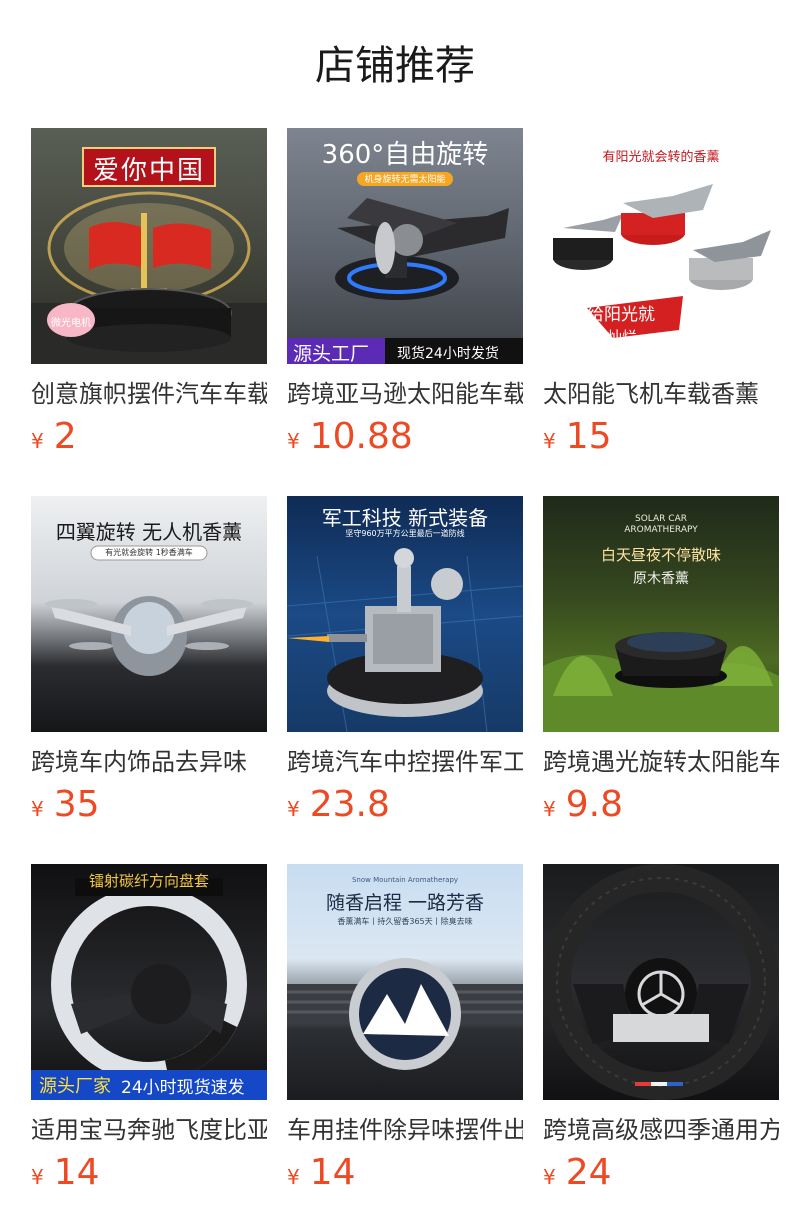 The width and height of the screenshot is (790, 1232). Describe the element at coordinates (149, 246) in the screenshot. I see `product-image: 爱你中国 微光电机` at that location.